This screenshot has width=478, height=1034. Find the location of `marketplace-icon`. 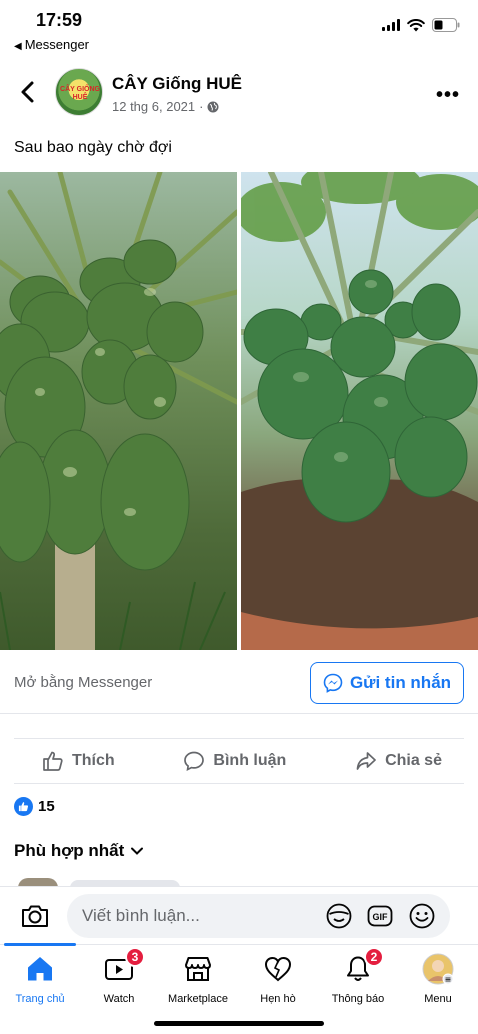

marketplace-icon is located at coordinates (198, 969).